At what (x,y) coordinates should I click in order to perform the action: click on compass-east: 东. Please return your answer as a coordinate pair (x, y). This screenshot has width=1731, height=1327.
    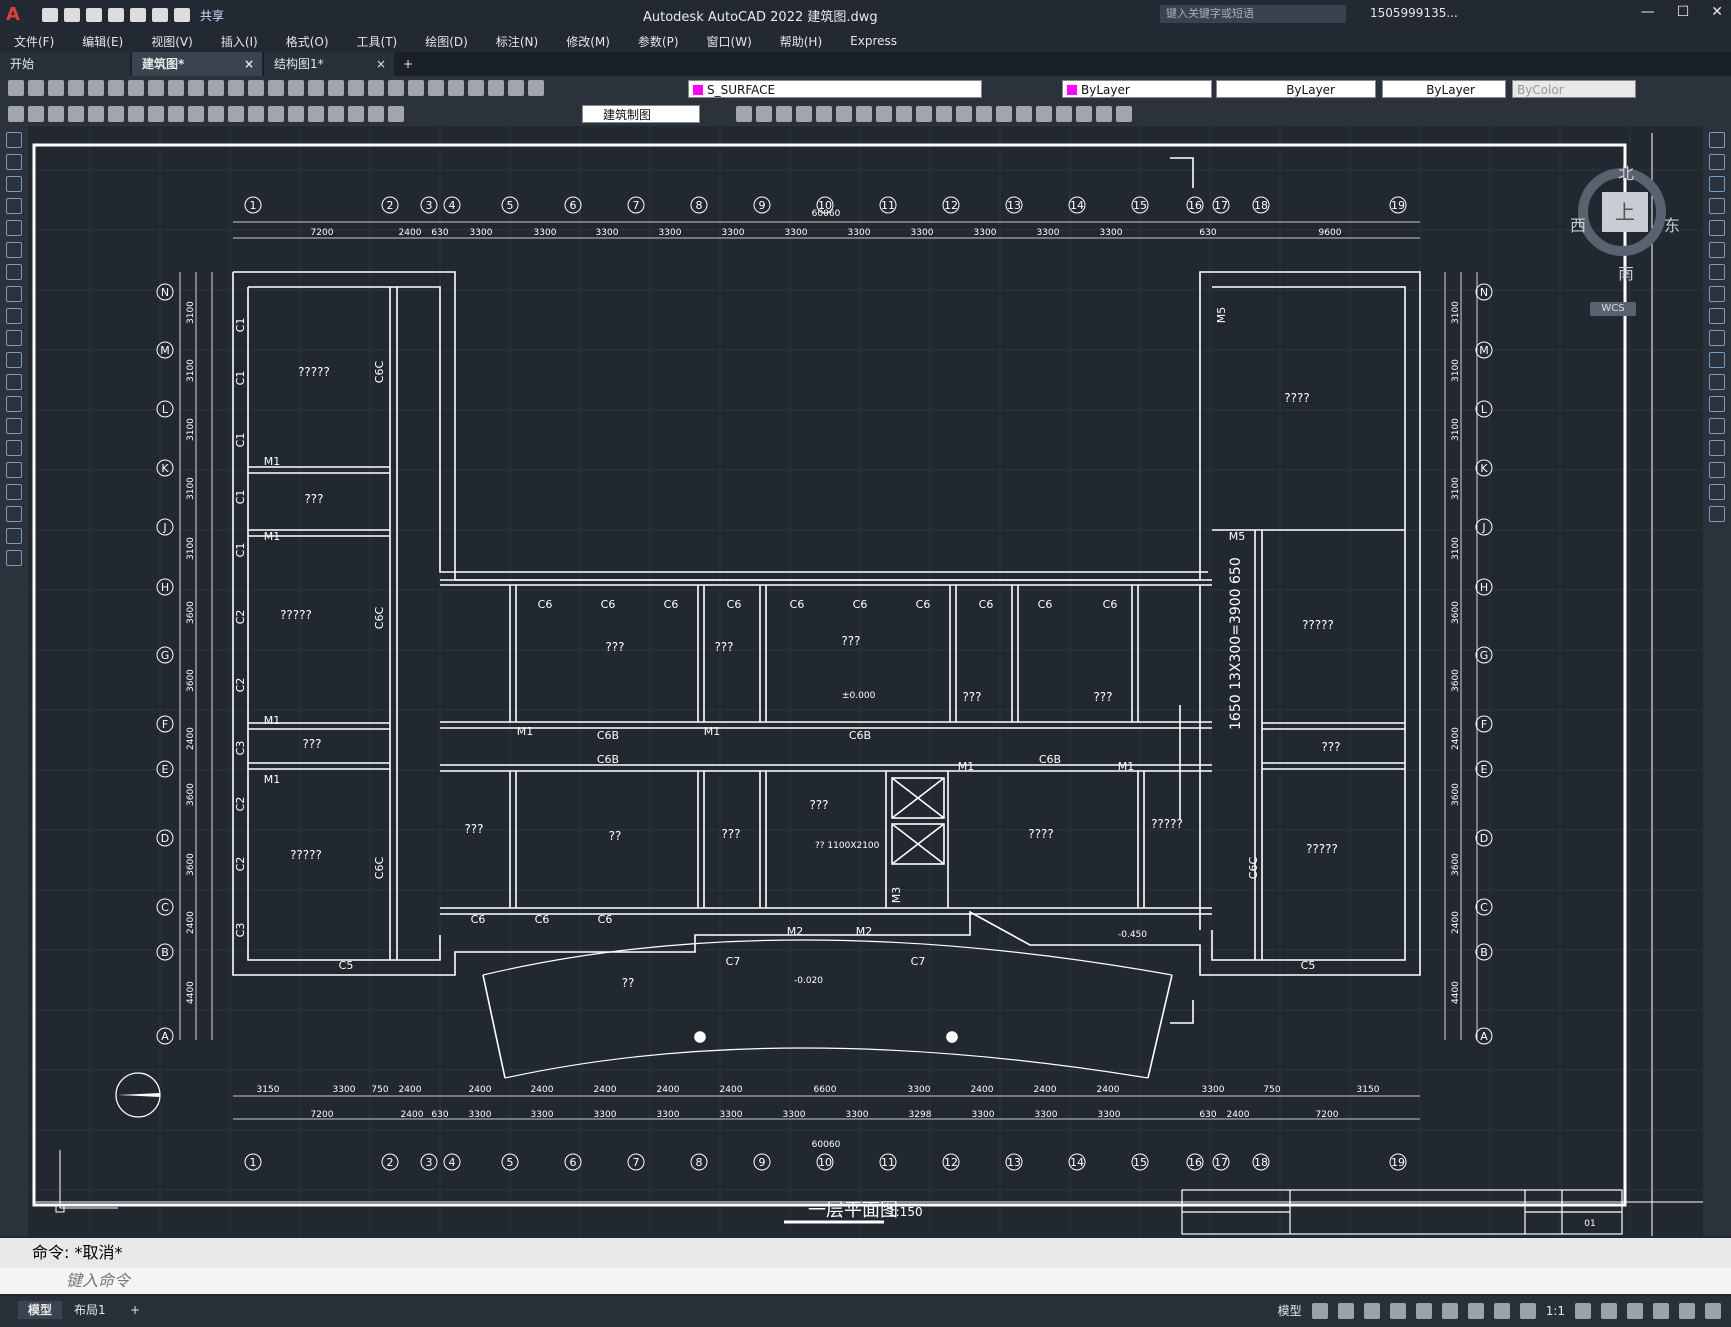
    Looking at the image, I should click on (1672, 224).